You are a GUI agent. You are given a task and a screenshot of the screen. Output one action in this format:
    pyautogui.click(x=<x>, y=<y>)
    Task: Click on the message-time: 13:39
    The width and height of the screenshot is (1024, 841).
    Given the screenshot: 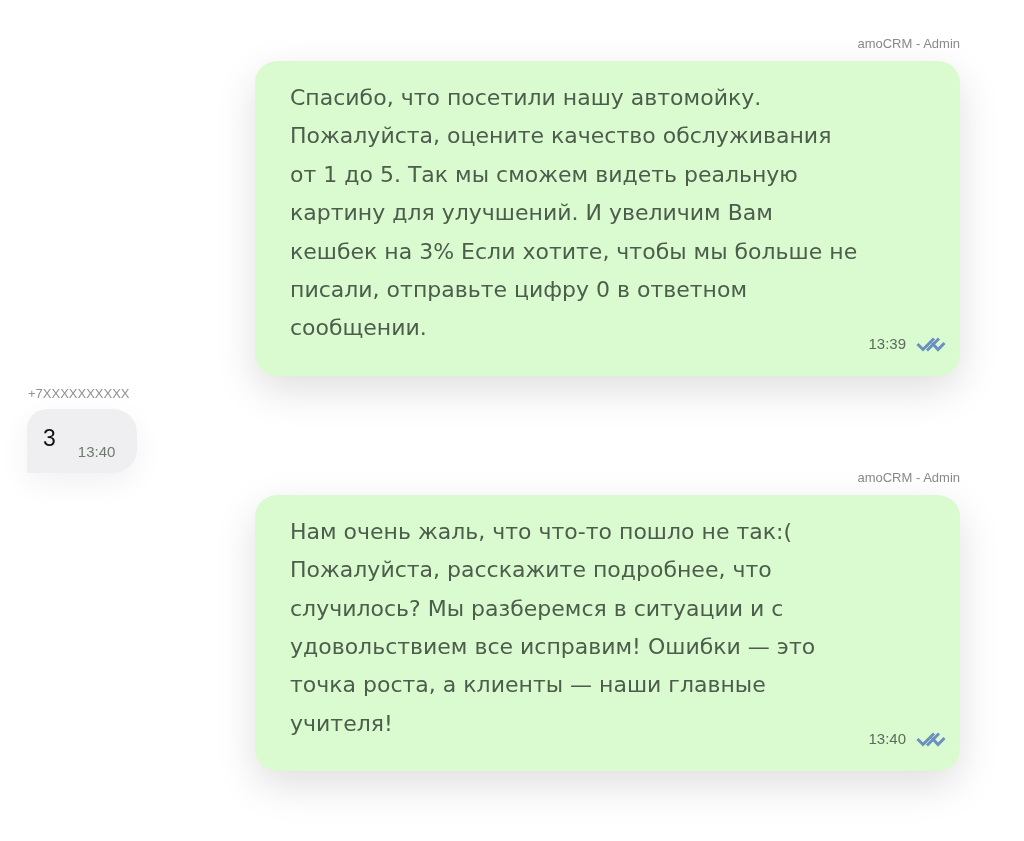 What is the action you would take?
    pyautogui.click(x=887, y=343)
    